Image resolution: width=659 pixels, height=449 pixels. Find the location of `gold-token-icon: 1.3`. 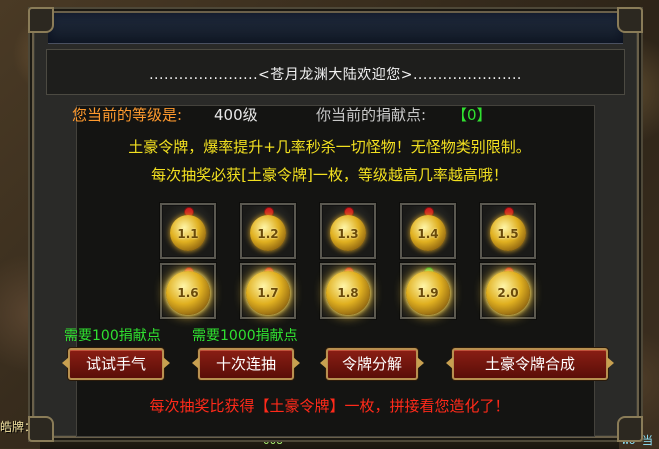

gold-token-icon: 1.3 is located at coordinates (348, 233).